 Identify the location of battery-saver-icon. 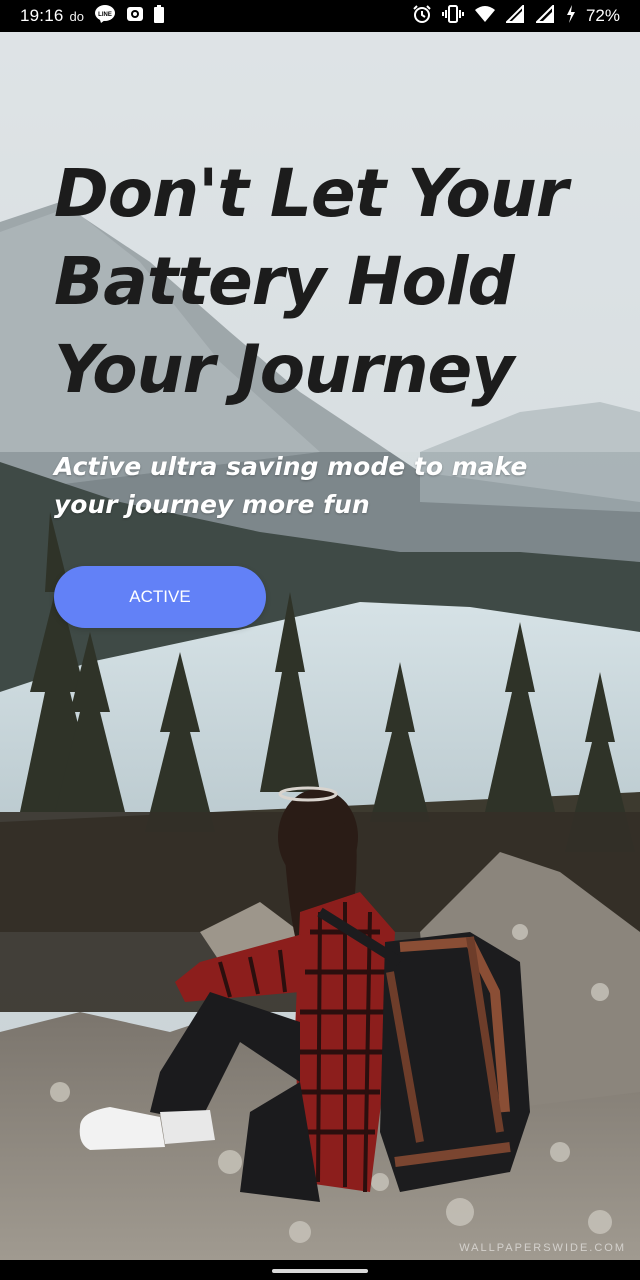
(159, 16).